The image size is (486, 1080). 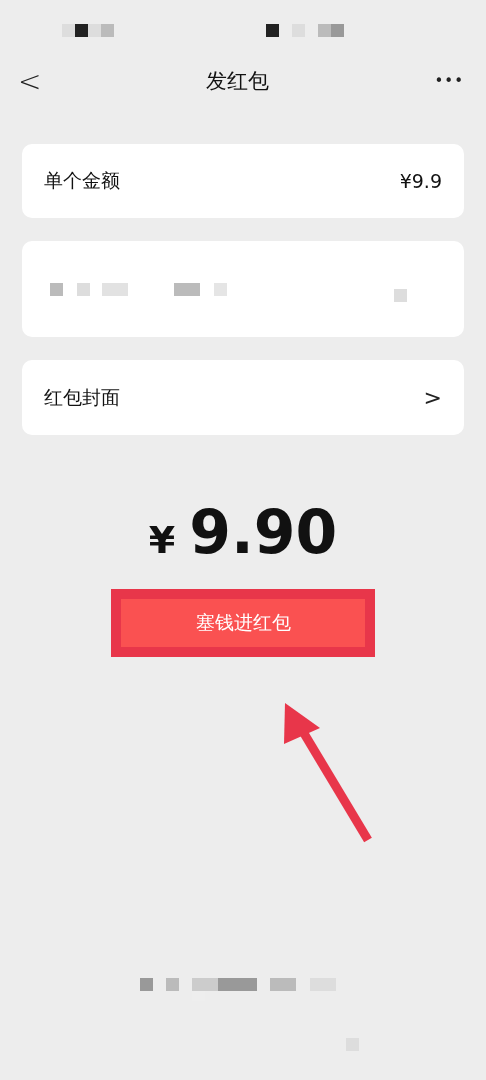 I want to click on cover-label: 红包封面, so click(x=82, y=397).